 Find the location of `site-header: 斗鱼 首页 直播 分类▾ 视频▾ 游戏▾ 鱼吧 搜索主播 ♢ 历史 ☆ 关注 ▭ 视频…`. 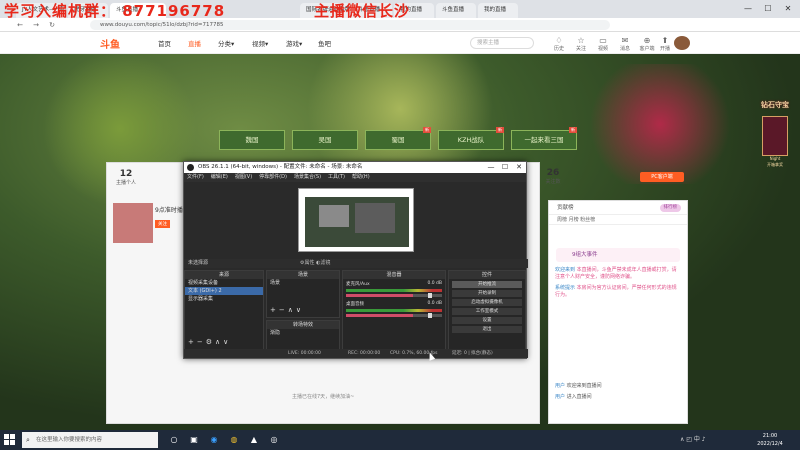

site-header: 斗鱼 首页 直播 分类▾ 视频▾ 游戏▾ 鱼吧 搜索主播 ♢ 历史 ☆ 关注 ▭ 视频… is located at coordinates (400, 43).